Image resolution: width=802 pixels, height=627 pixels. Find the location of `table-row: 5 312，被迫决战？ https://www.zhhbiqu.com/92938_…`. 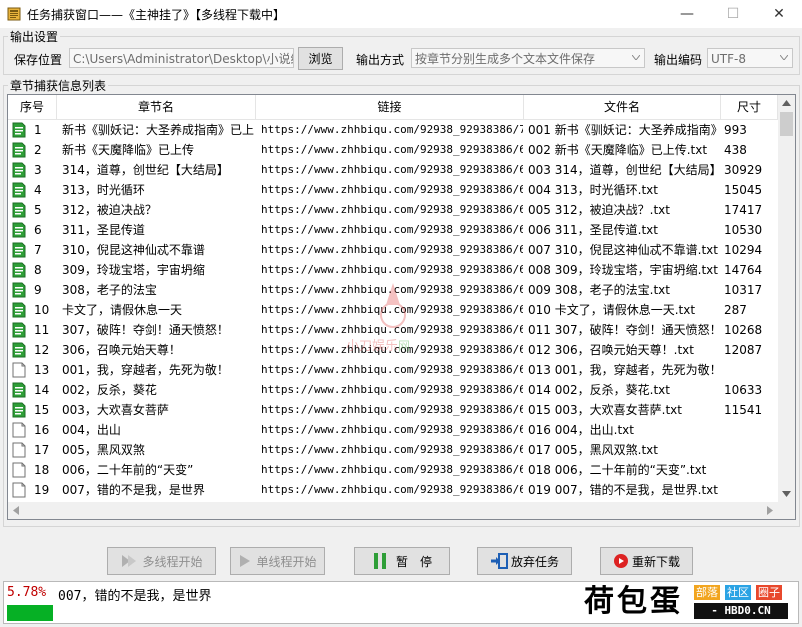

table-row: 5 312，被迫决战？ https://www.zhhbiqu.com/92938_… is located at coordinates (393, 210).